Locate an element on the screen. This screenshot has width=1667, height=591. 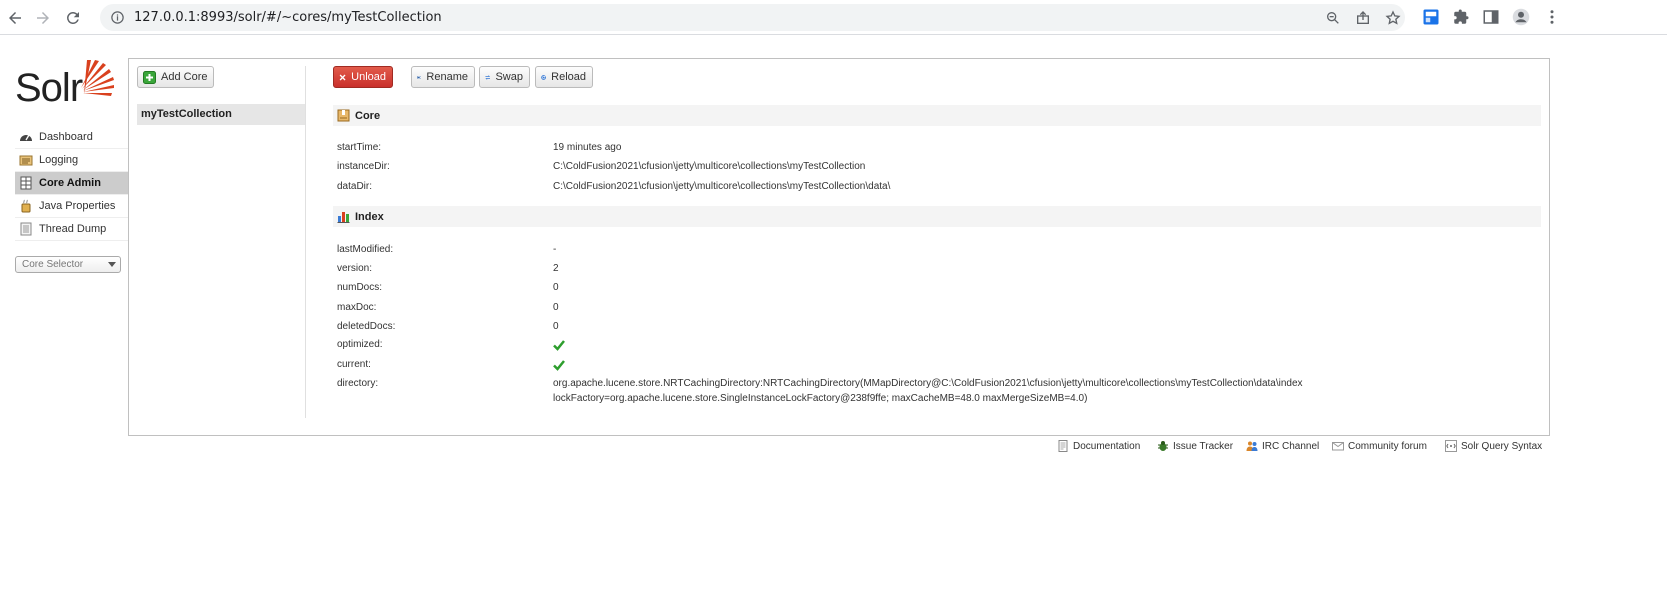
extensions-puzzle-icon is located at coordinates (1461, 17).